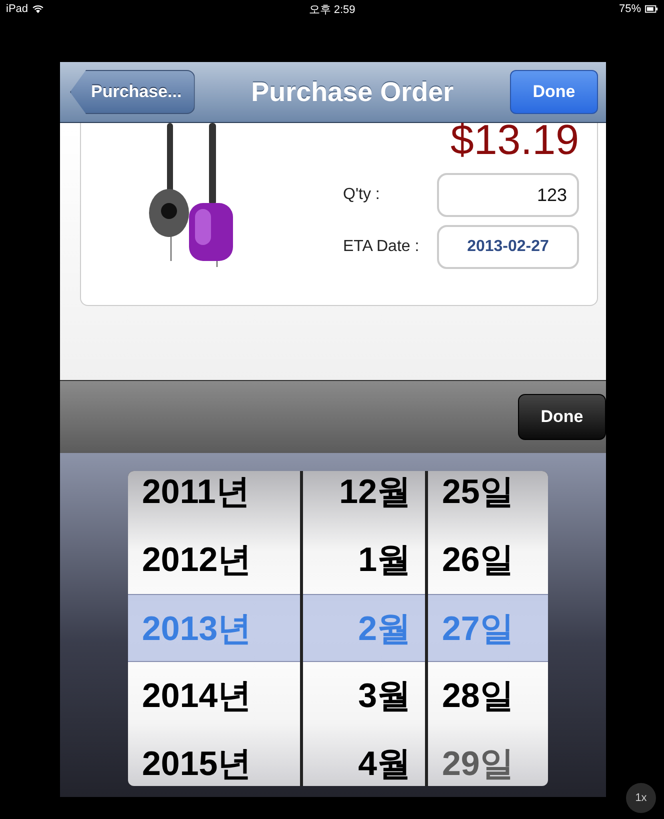 The height and width of the screenshot is (819, 664). Describe the element at coordinates (364, 498) in the screenshot. I see `picker-row: 12월` at that location.